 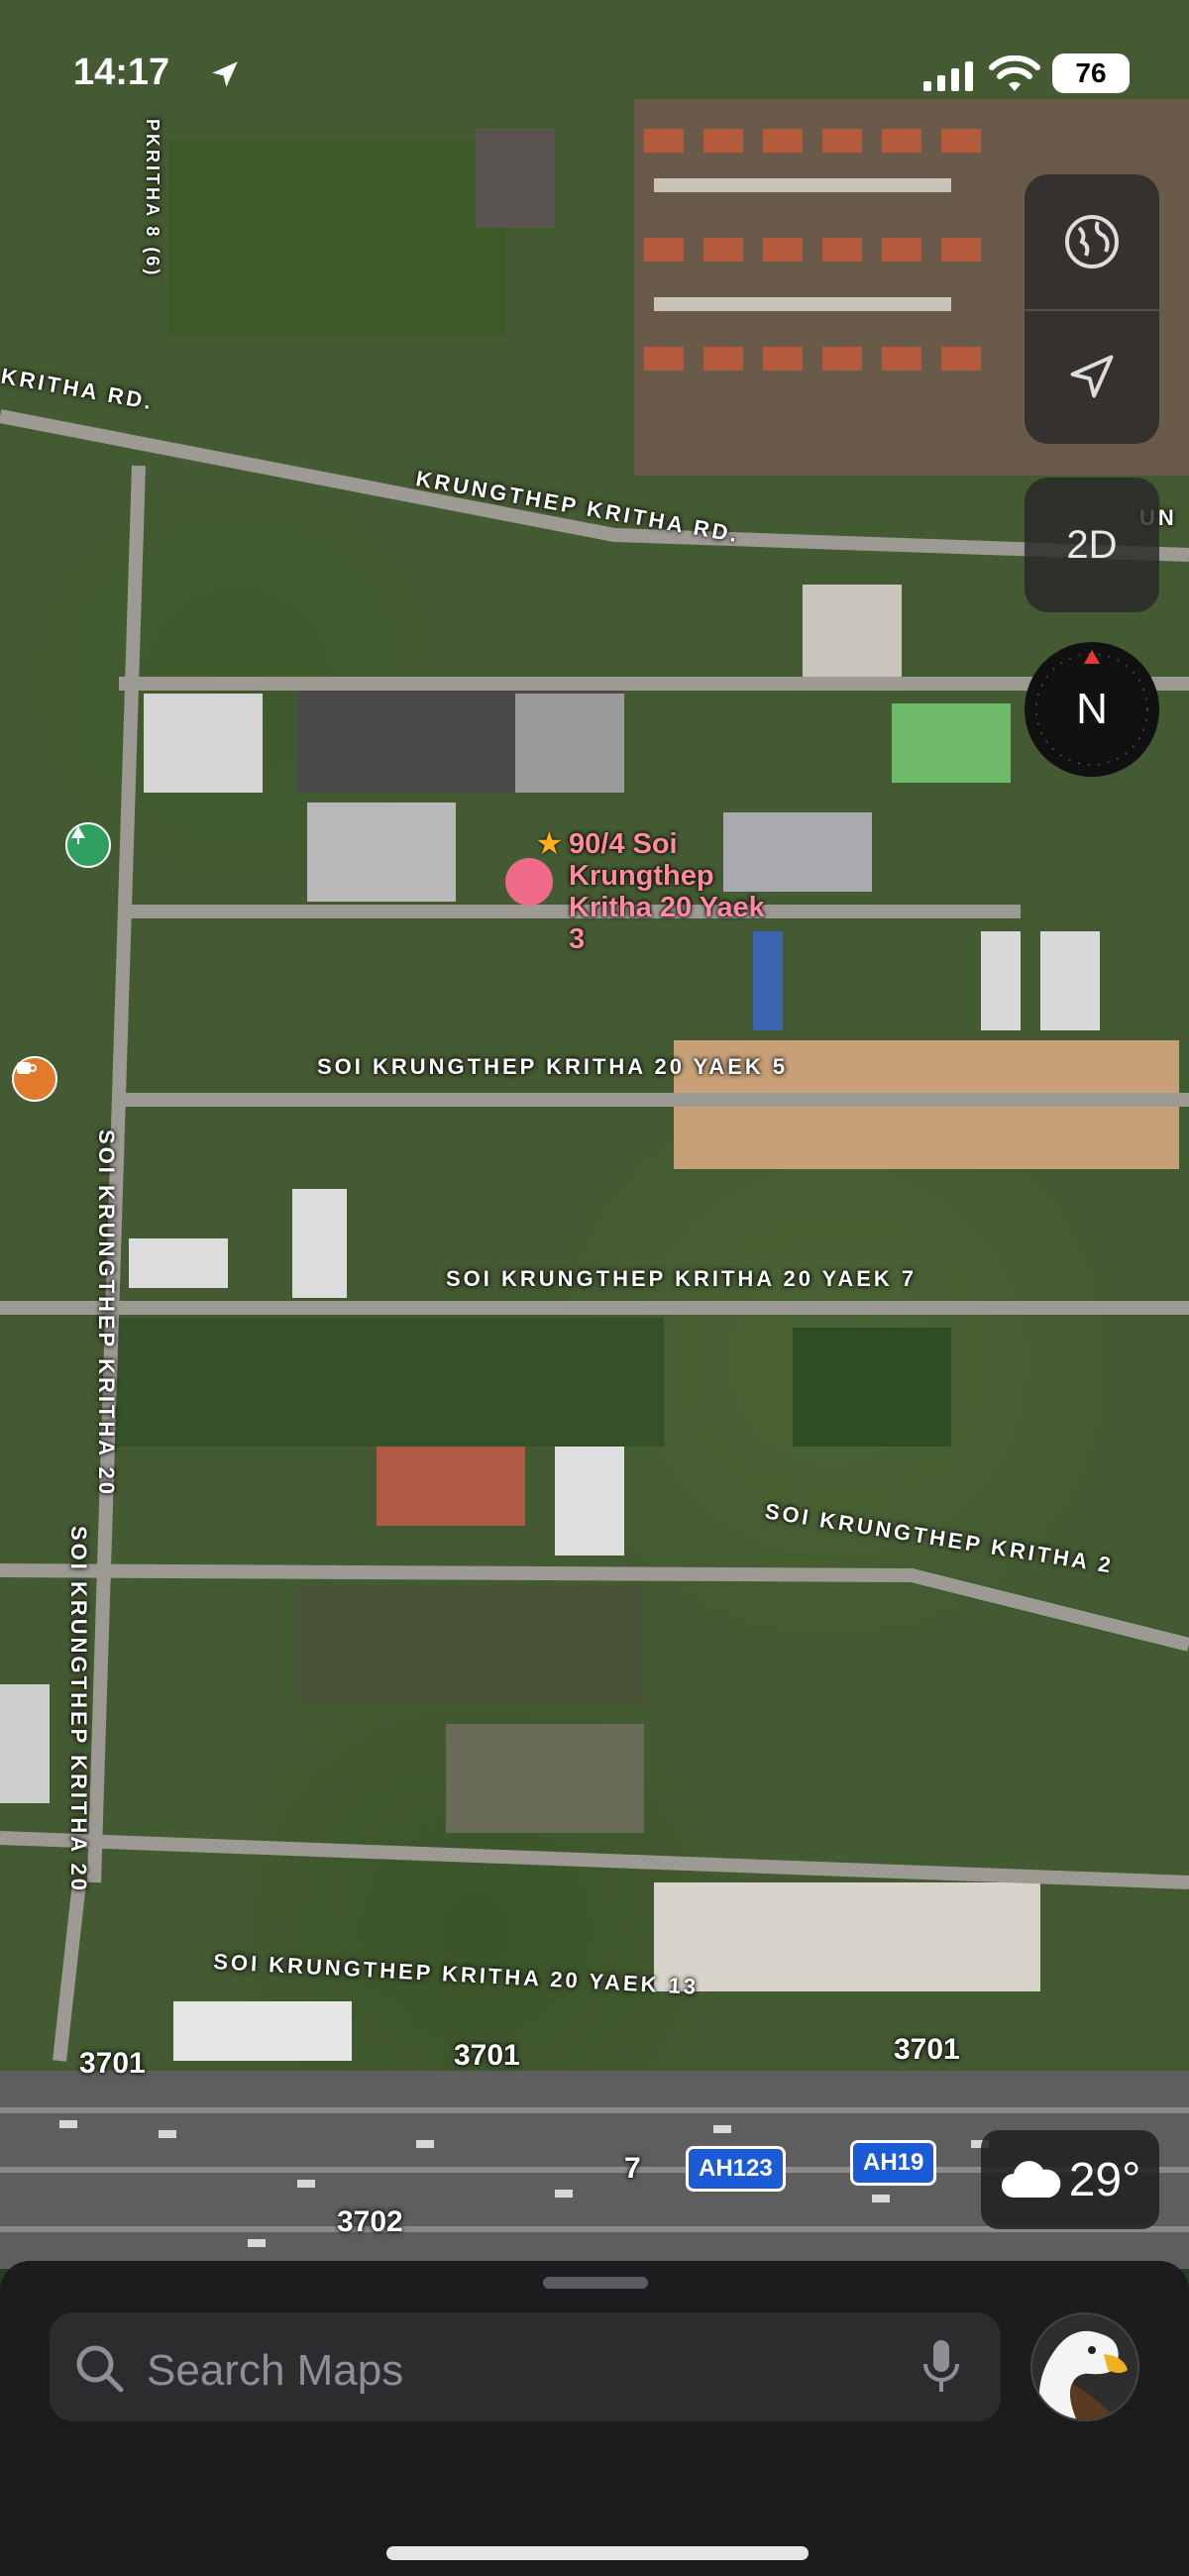 What do you see at coordinates (88, 845) in the screenshot?
I see `poi-green-icon` at bounding box center [88, 845].